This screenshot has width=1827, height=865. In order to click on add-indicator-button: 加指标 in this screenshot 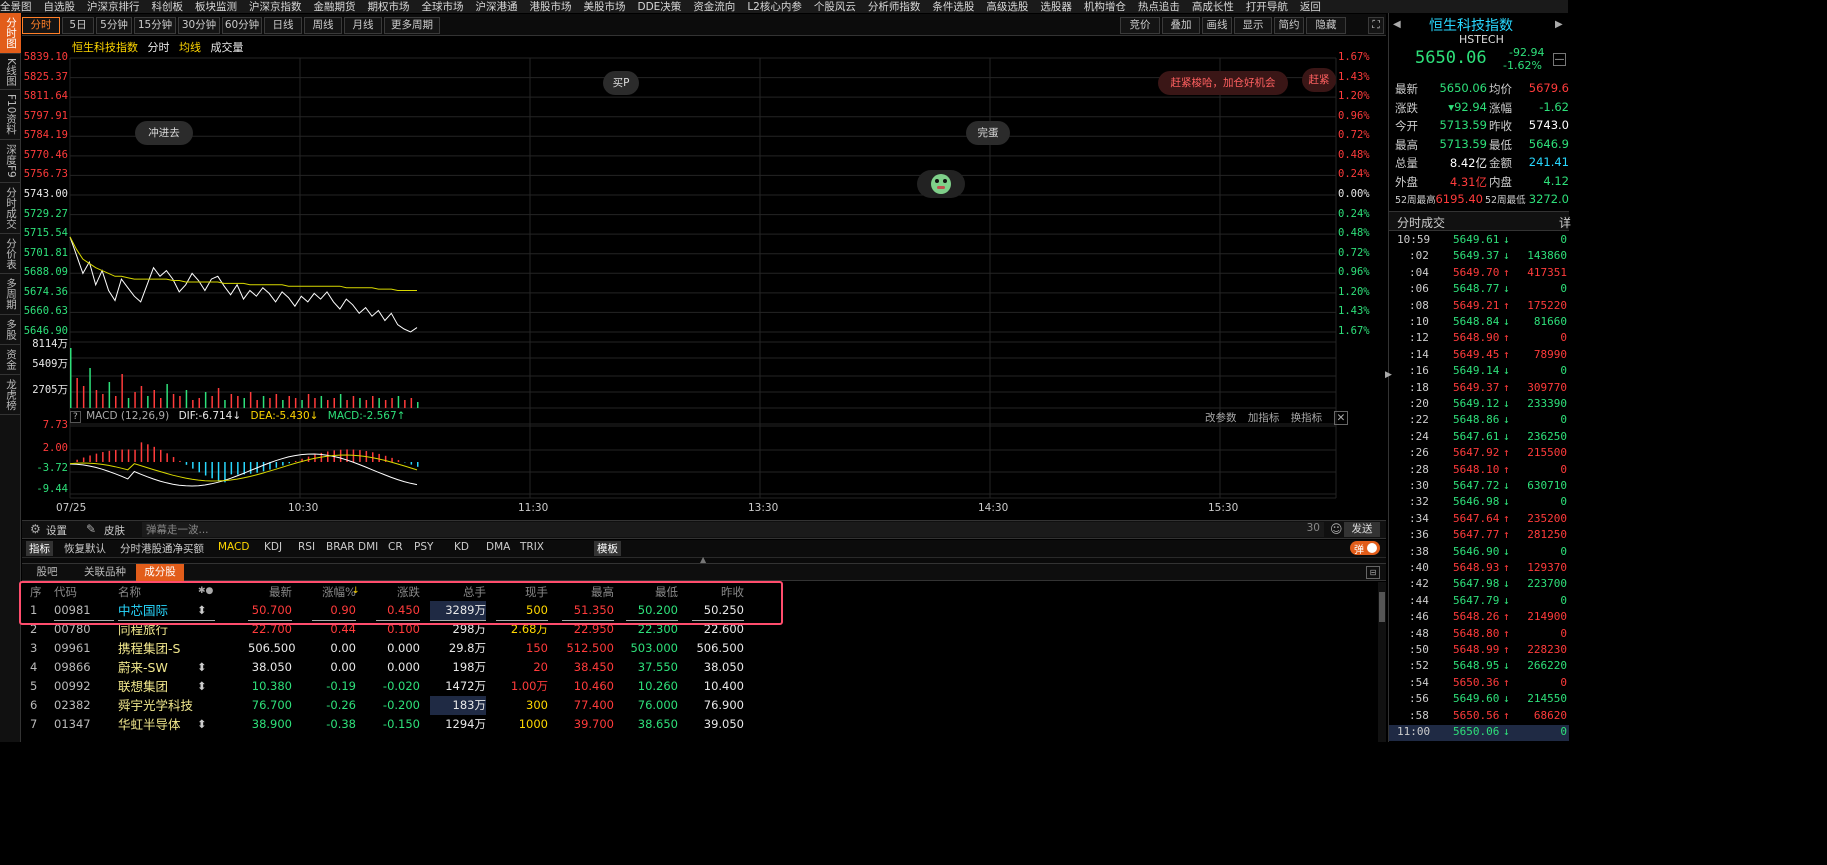, I will do `click(1264, 418)`.